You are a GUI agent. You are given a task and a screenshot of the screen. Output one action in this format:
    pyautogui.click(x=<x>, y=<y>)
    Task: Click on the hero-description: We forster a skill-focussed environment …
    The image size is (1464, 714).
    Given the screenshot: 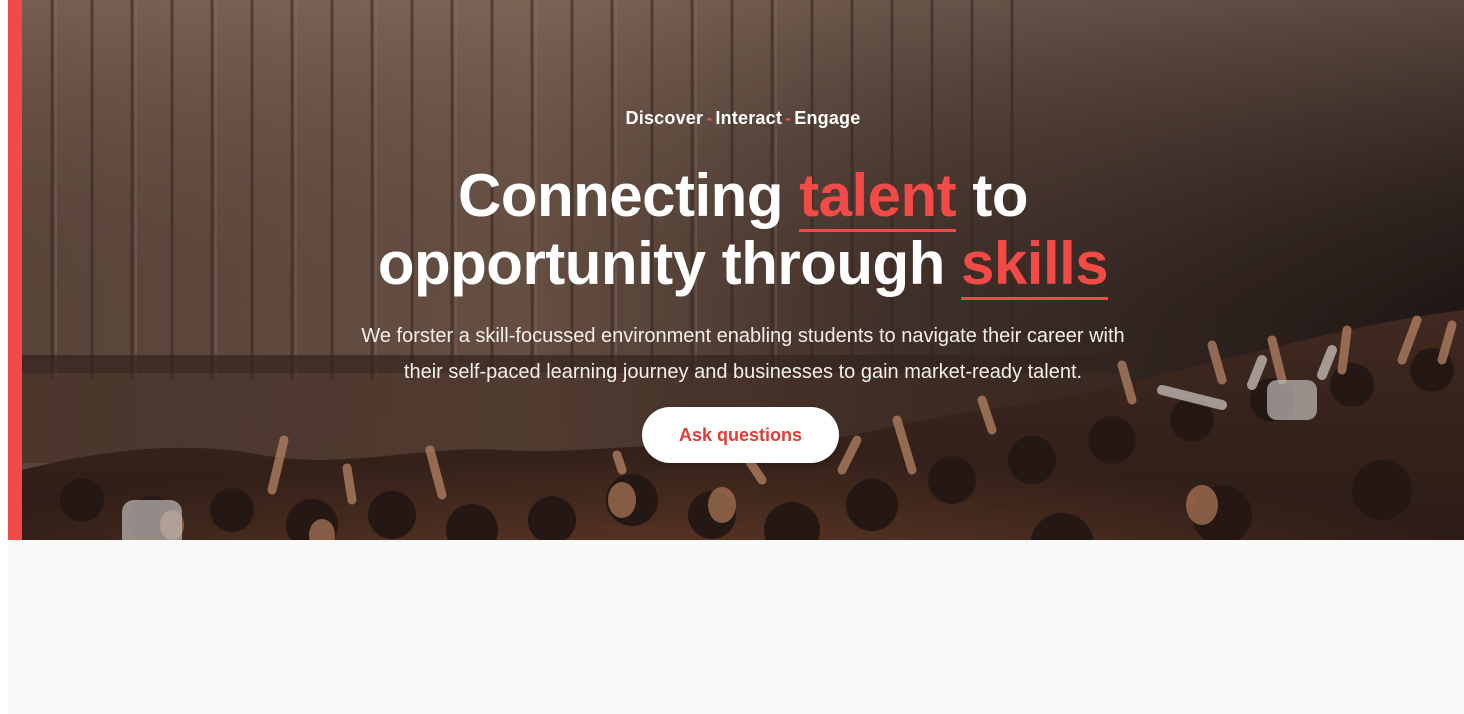 What is the action you would take?
    pyautogui.click(x=743, y=354)
    